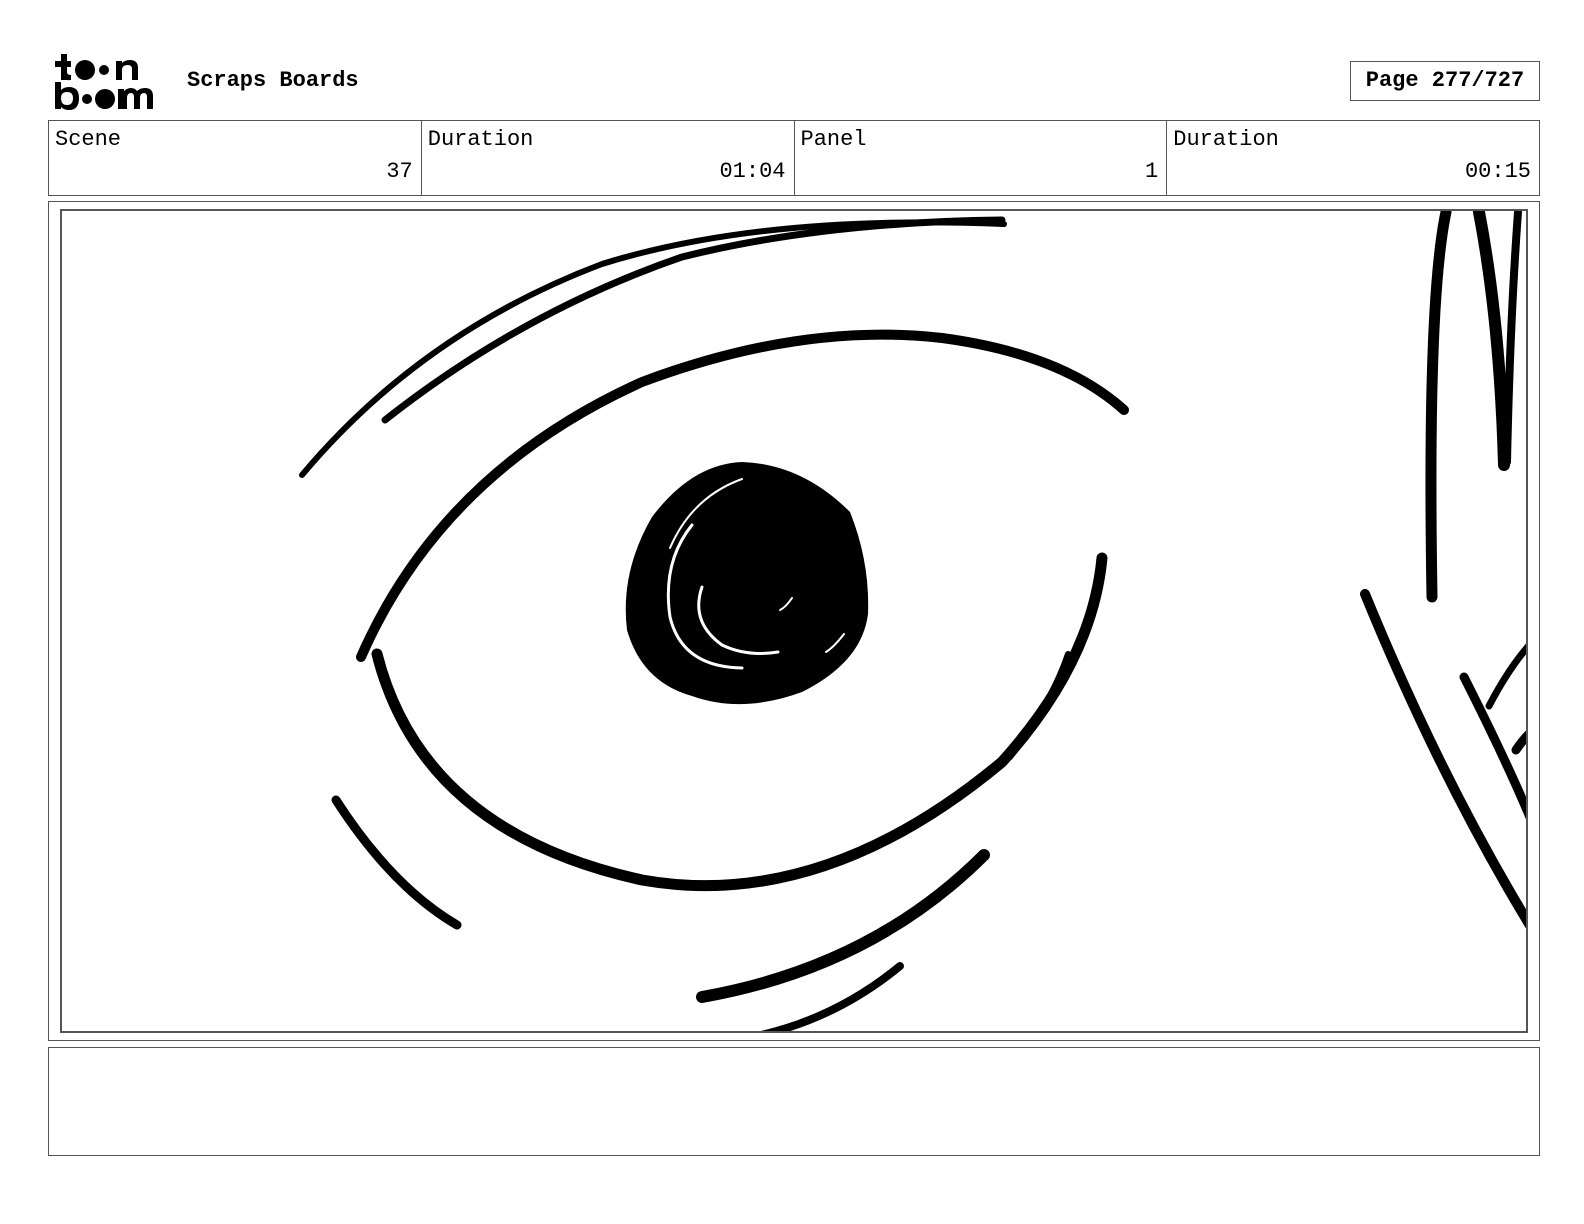 The height and width of the screenshot is (1224, 1584). I want to click on scene-value: 37, so click(399, 171).